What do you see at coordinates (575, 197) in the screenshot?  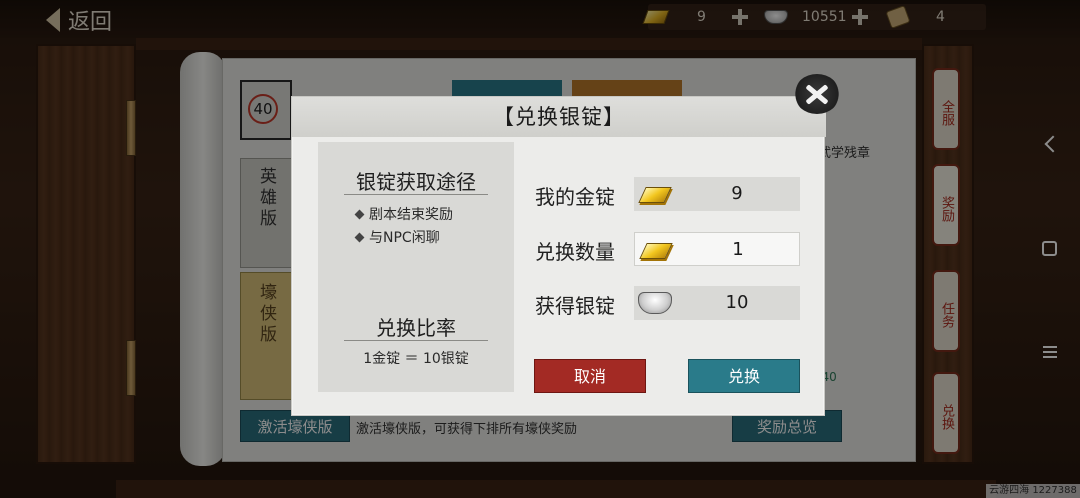 I see `my-gold-label: 我的金锭` at bounding box center [575, 197].